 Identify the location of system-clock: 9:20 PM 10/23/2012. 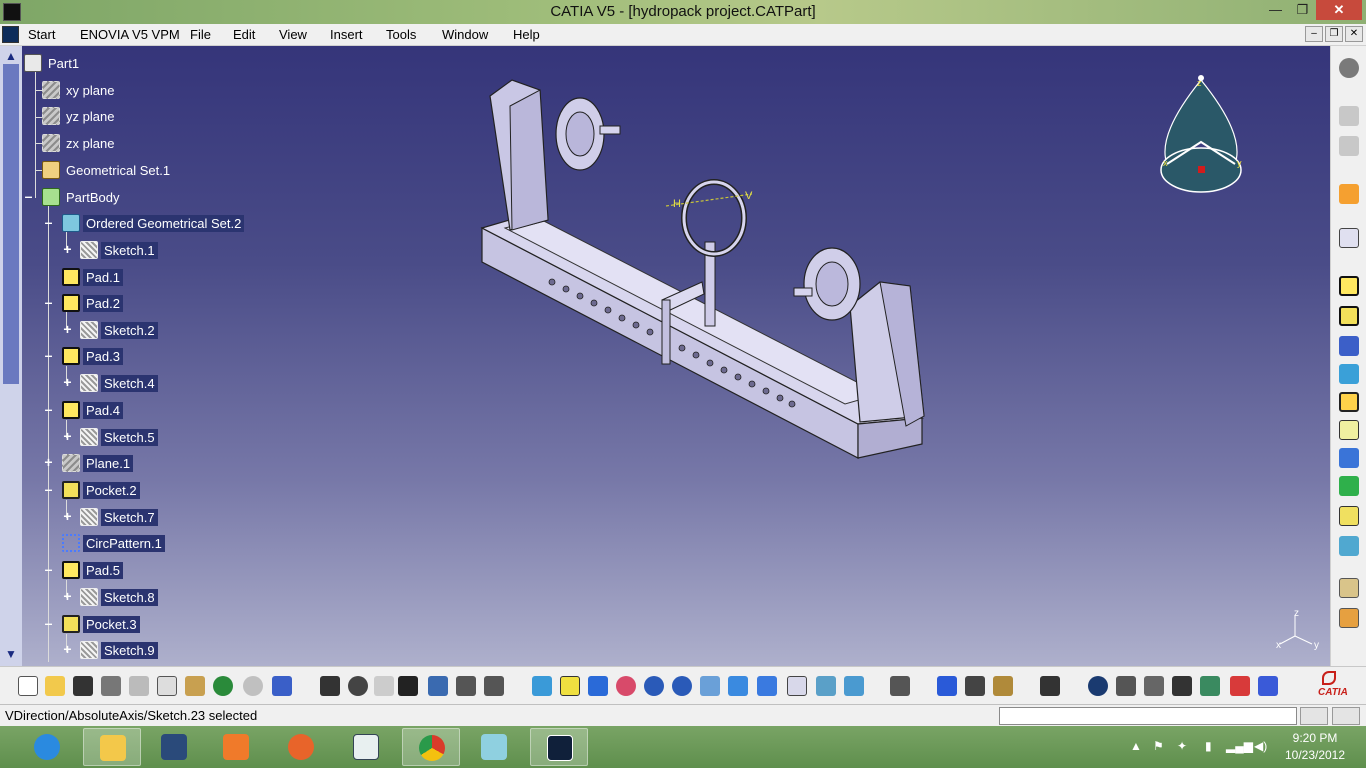
(1315, 747).